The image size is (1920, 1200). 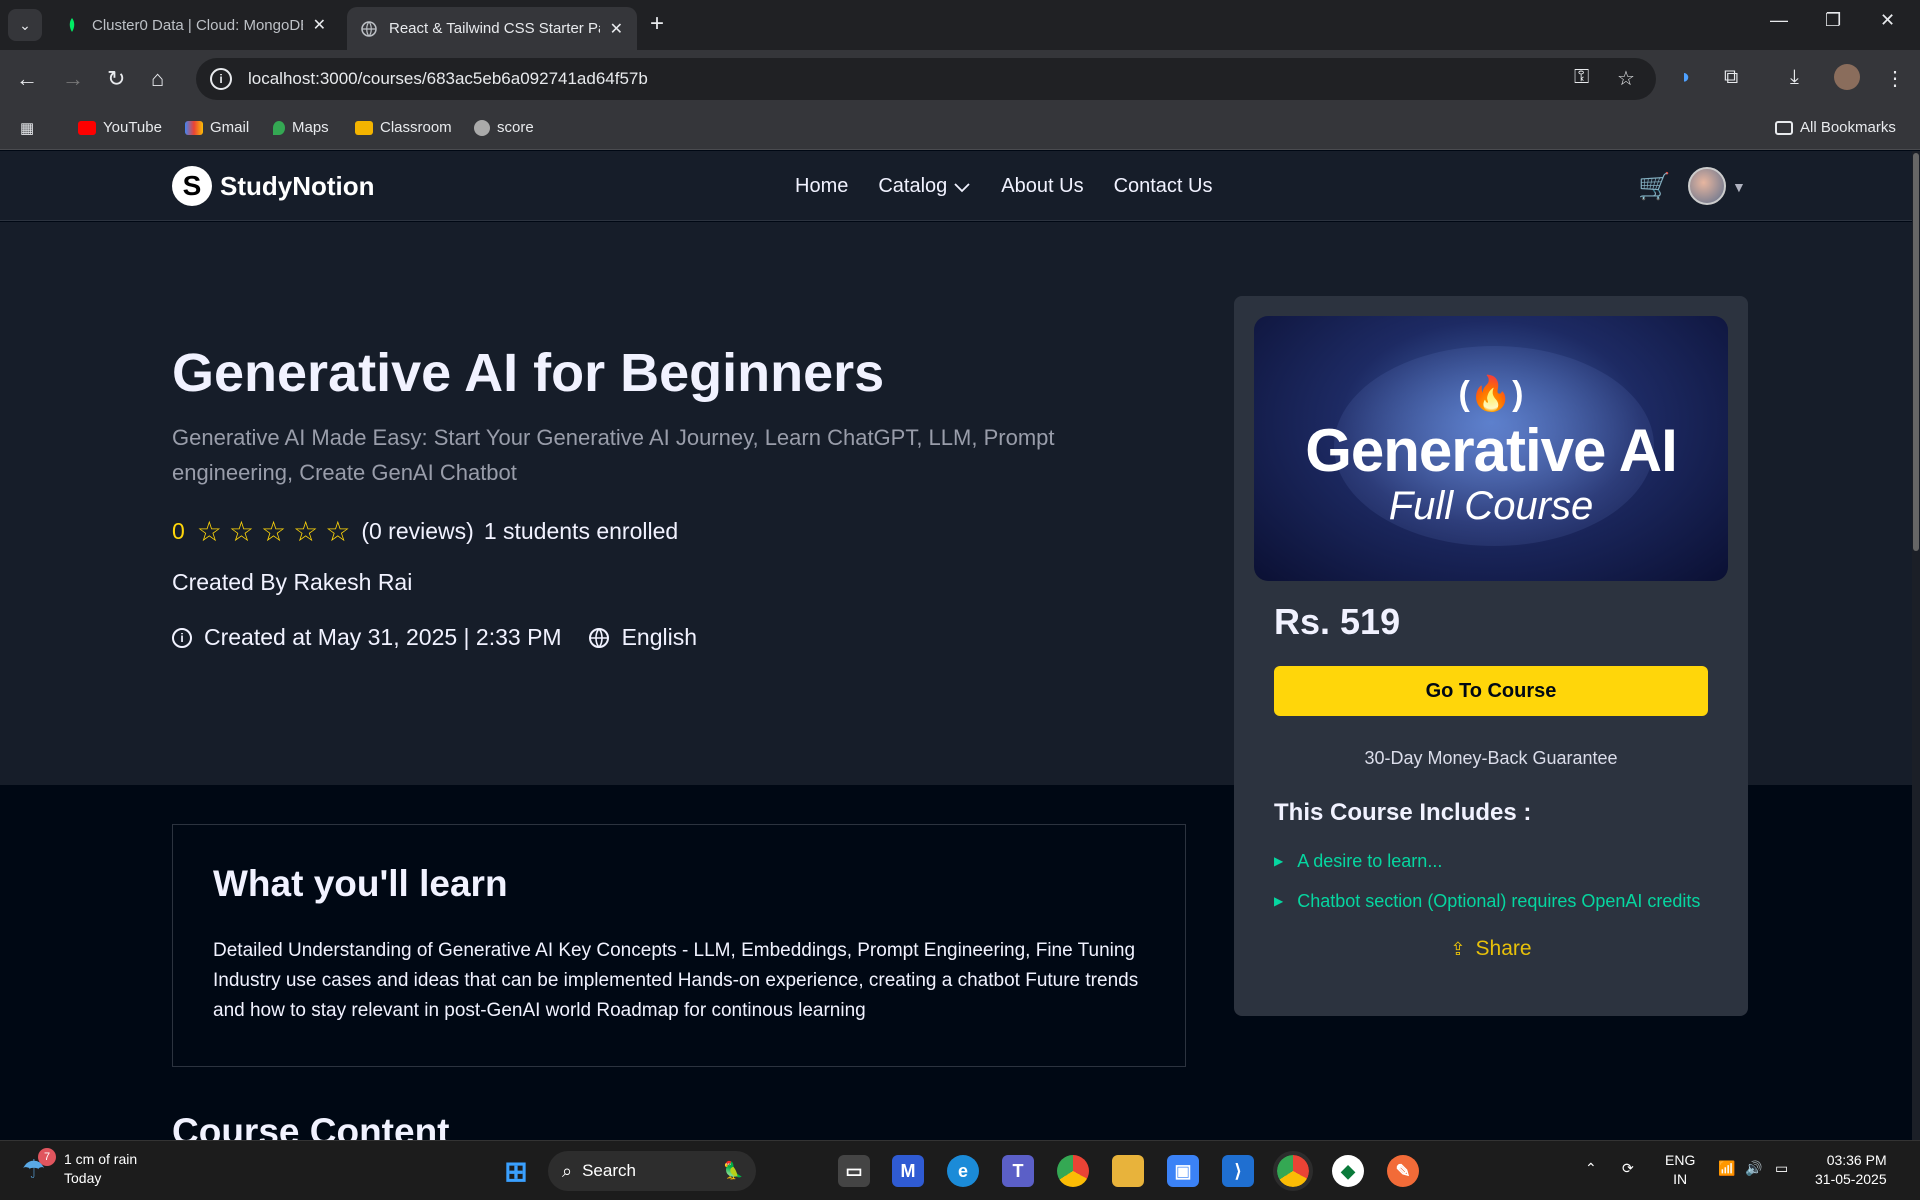 What do you see at coordinates (854, 1171) in the screenshot?
I see `task-view-icon: ▭` at bounding box center [854, 1171].